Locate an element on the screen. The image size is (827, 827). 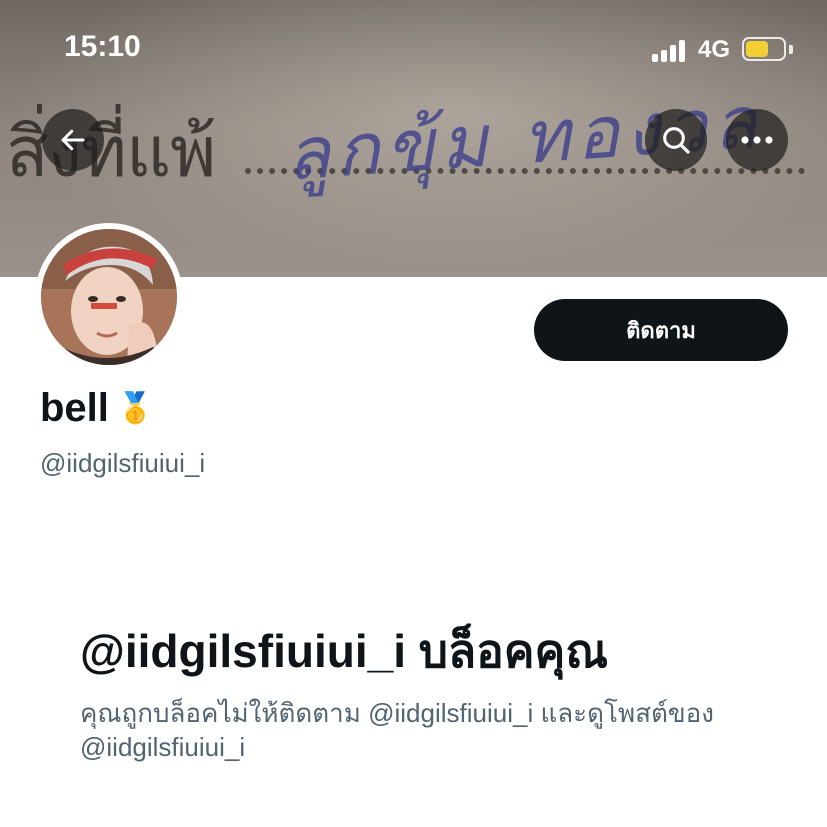
back-button is located at coordinates (73, 140).